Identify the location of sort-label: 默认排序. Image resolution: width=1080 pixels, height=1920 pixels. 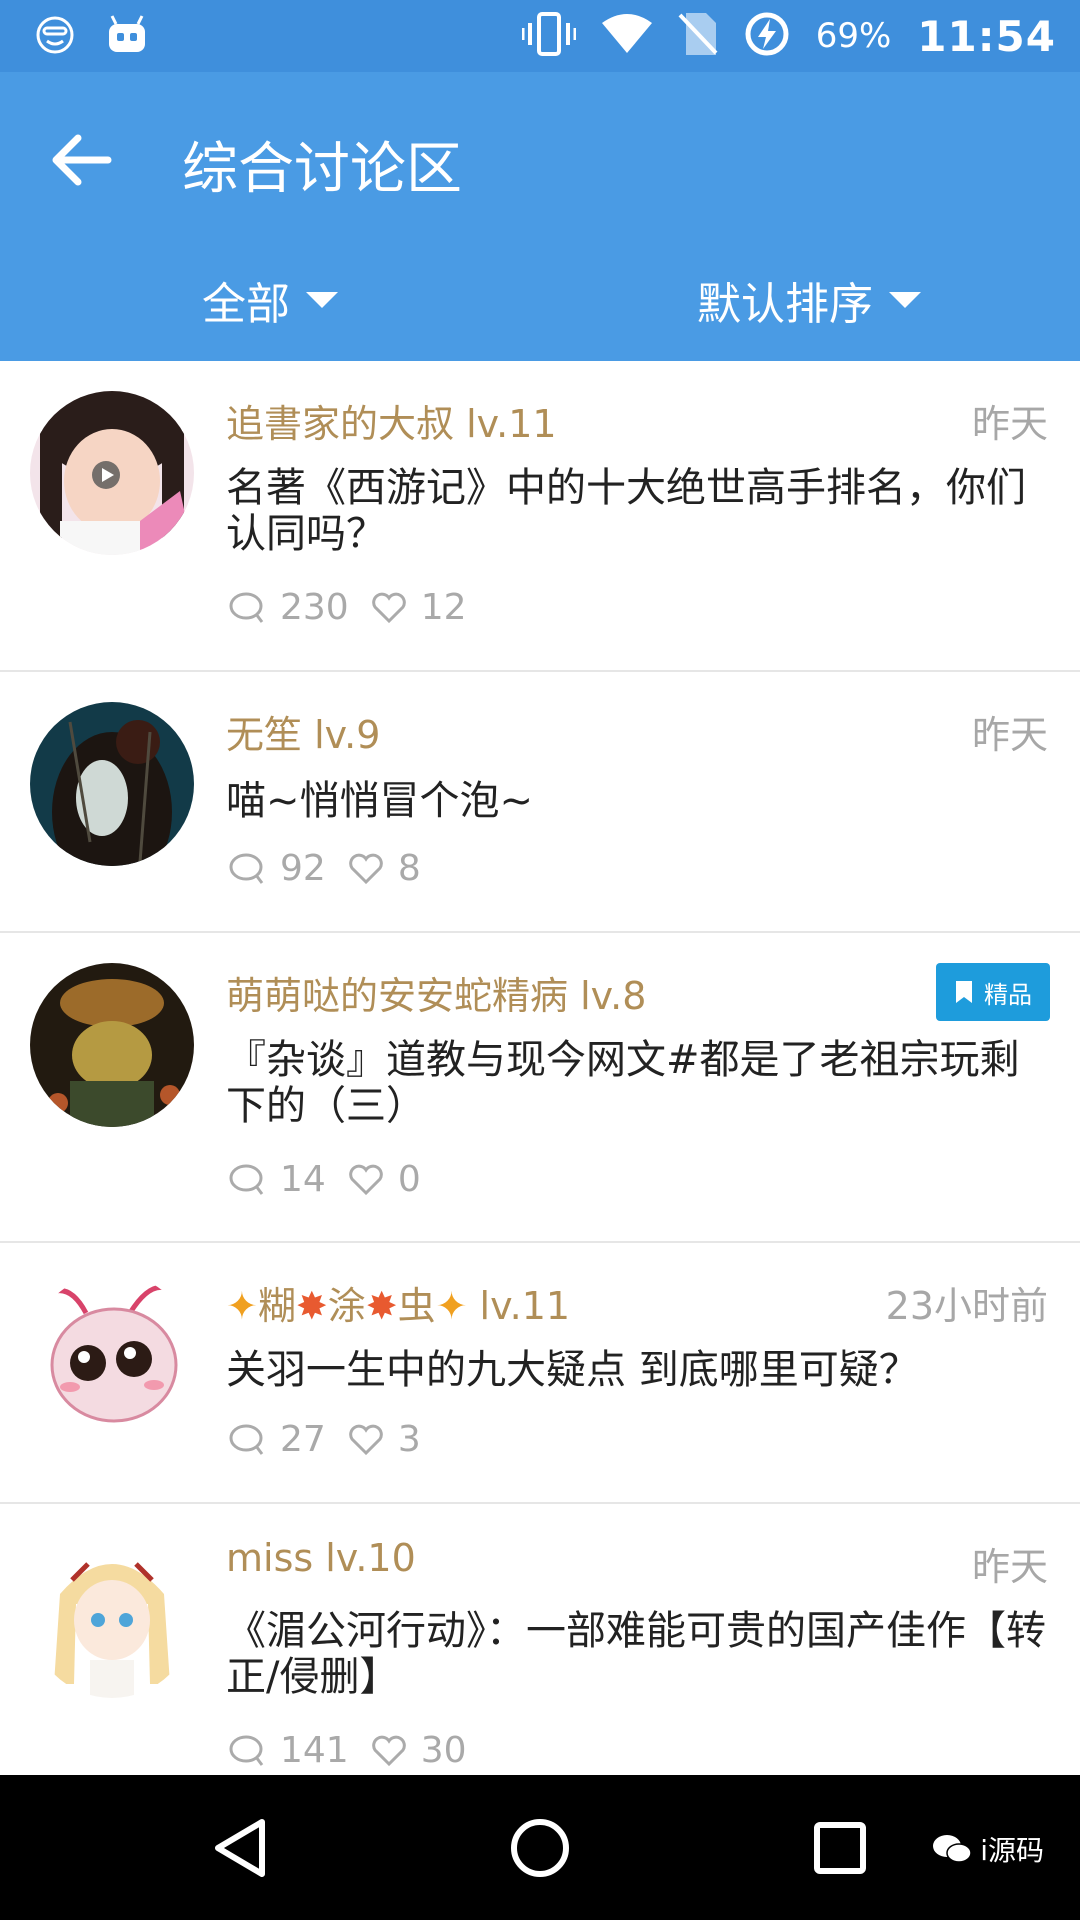
(785, 304).